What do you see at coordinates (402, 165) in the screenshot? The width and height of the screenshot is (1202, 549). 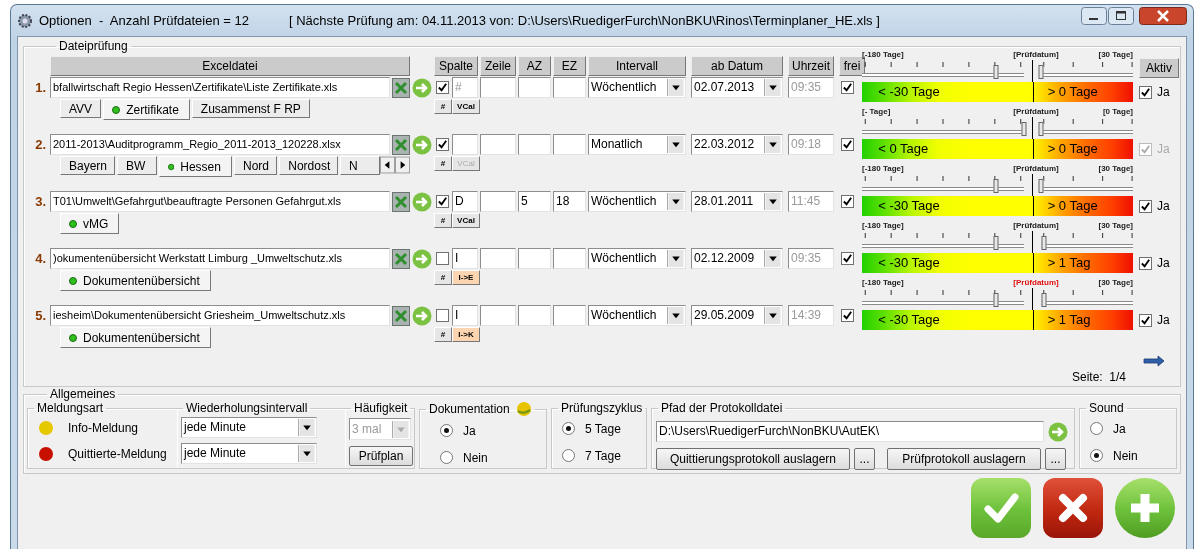 I see `scroll-right-button` at bounding box center [402, 165].